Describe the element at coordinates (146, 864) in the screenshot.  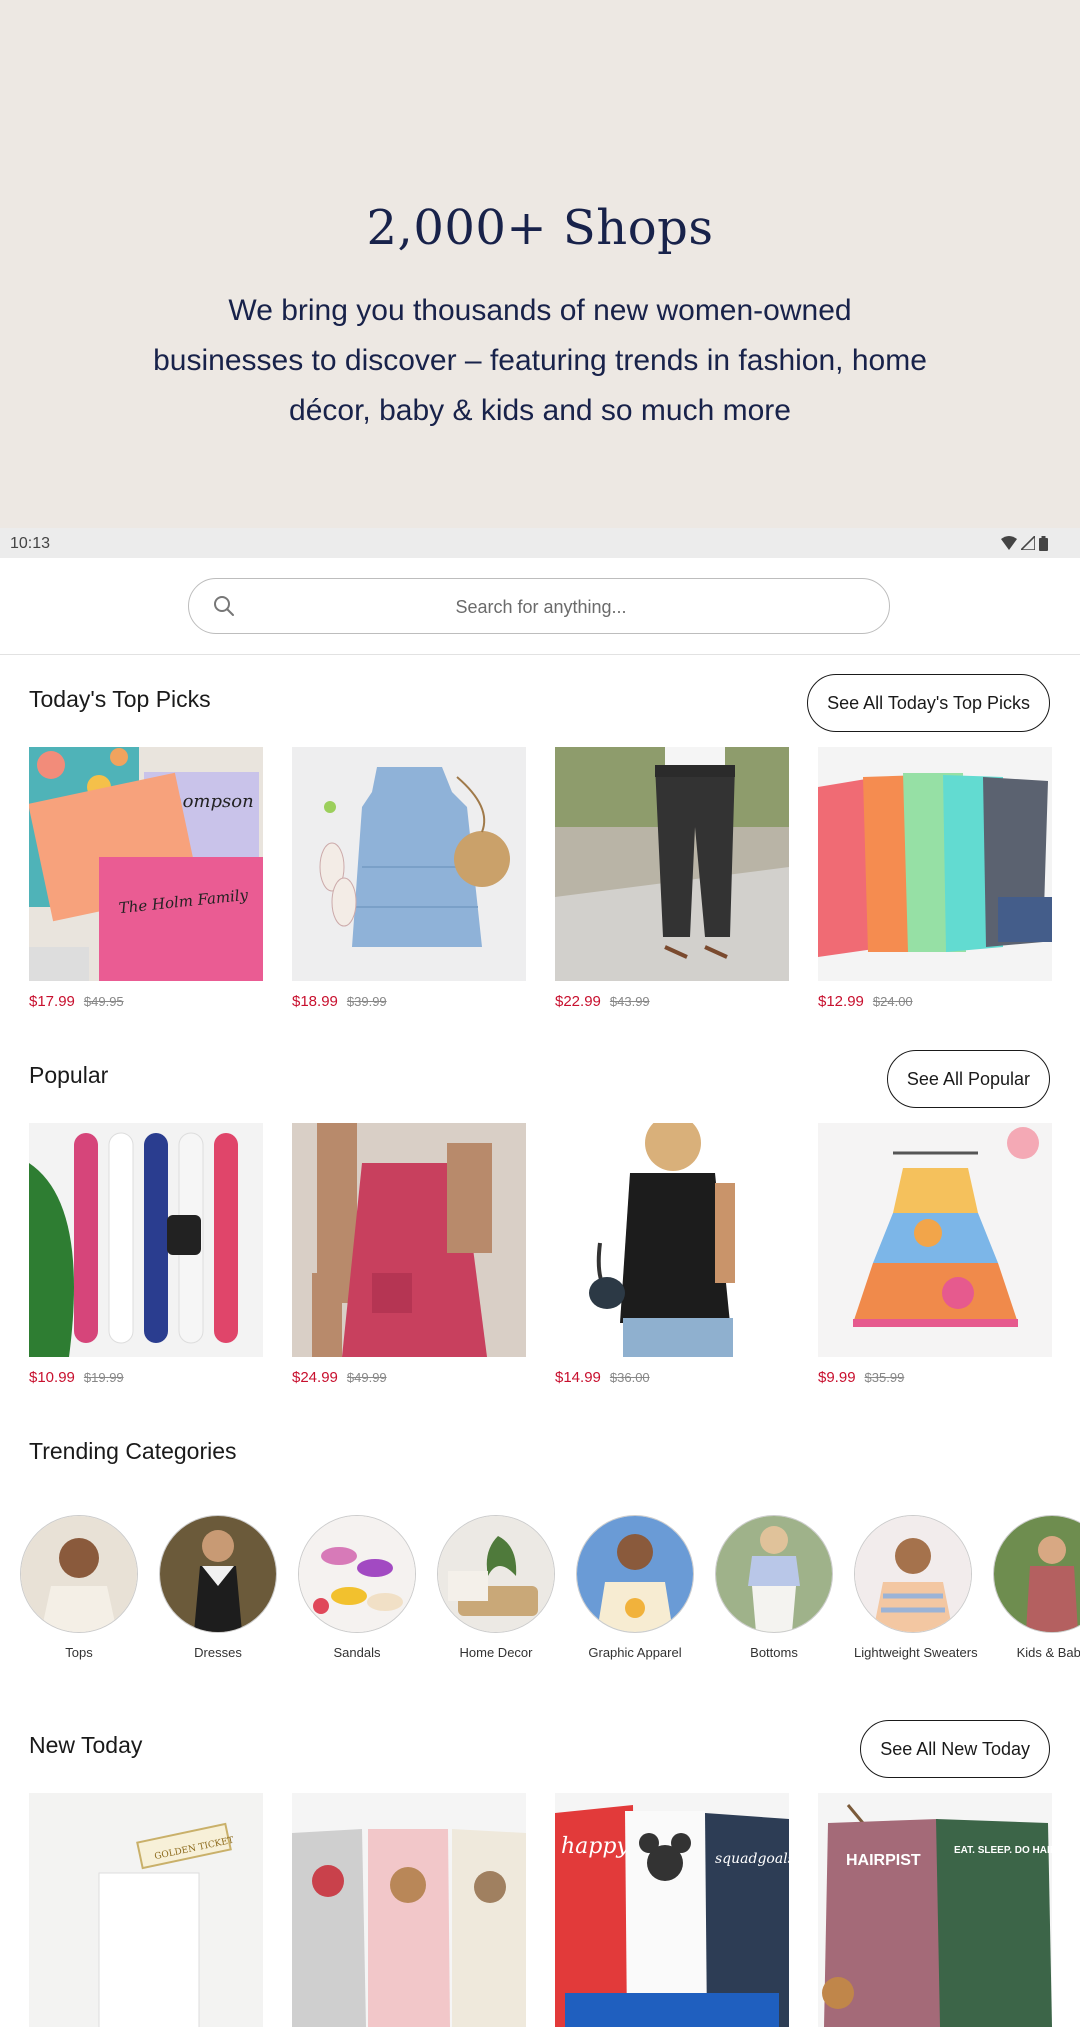
I see `product-image-address-stamp: Thompson The Holm Family` at that location.